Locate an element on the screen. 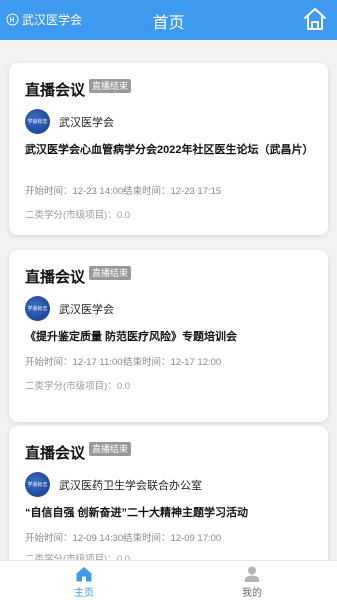  bottom-tabbar: 主页 我的 is located at coordinates (168, 580).